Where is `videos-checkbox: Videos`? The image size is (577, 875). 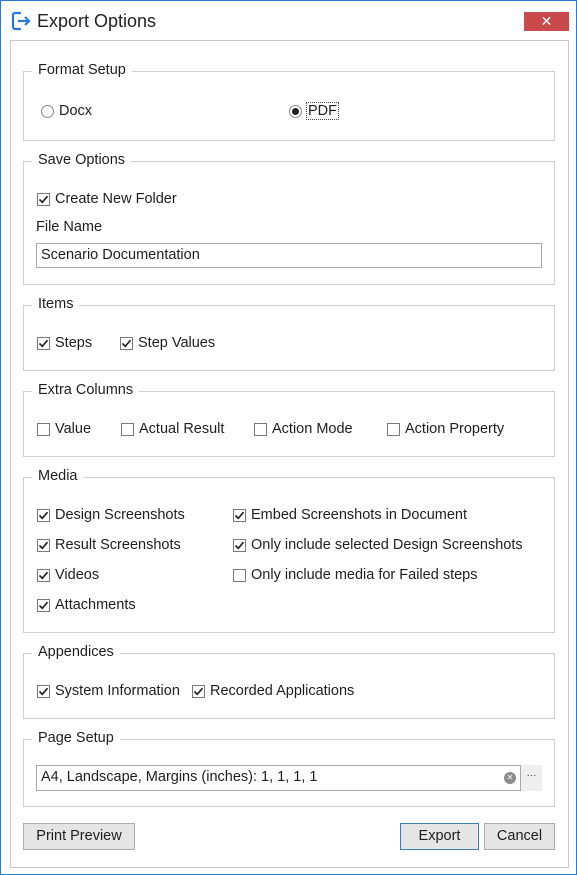 videos-checkbox: Videos is located at coordinates (68, 575).